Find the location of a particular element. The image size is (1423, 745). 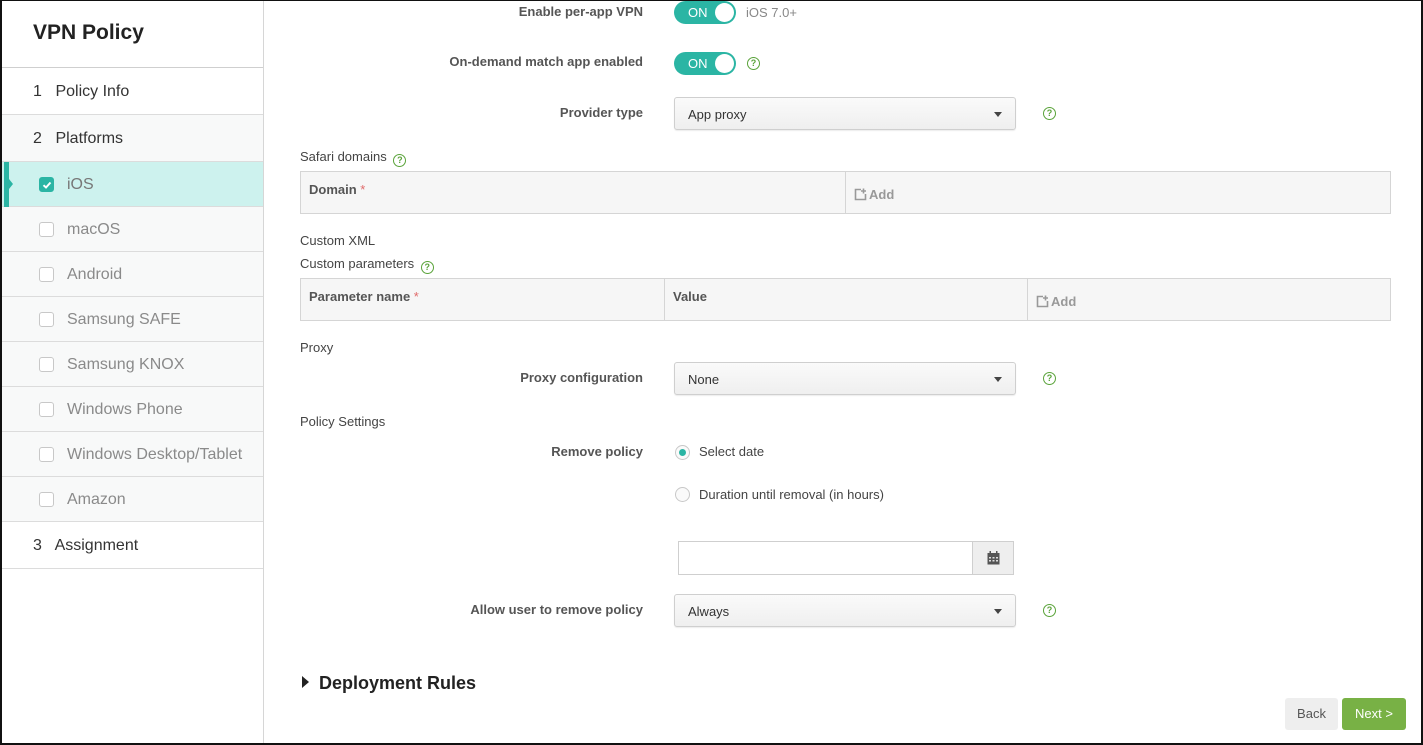

platform-samsung-safe: Samsung SAFE is located at coordinates (132, 319).